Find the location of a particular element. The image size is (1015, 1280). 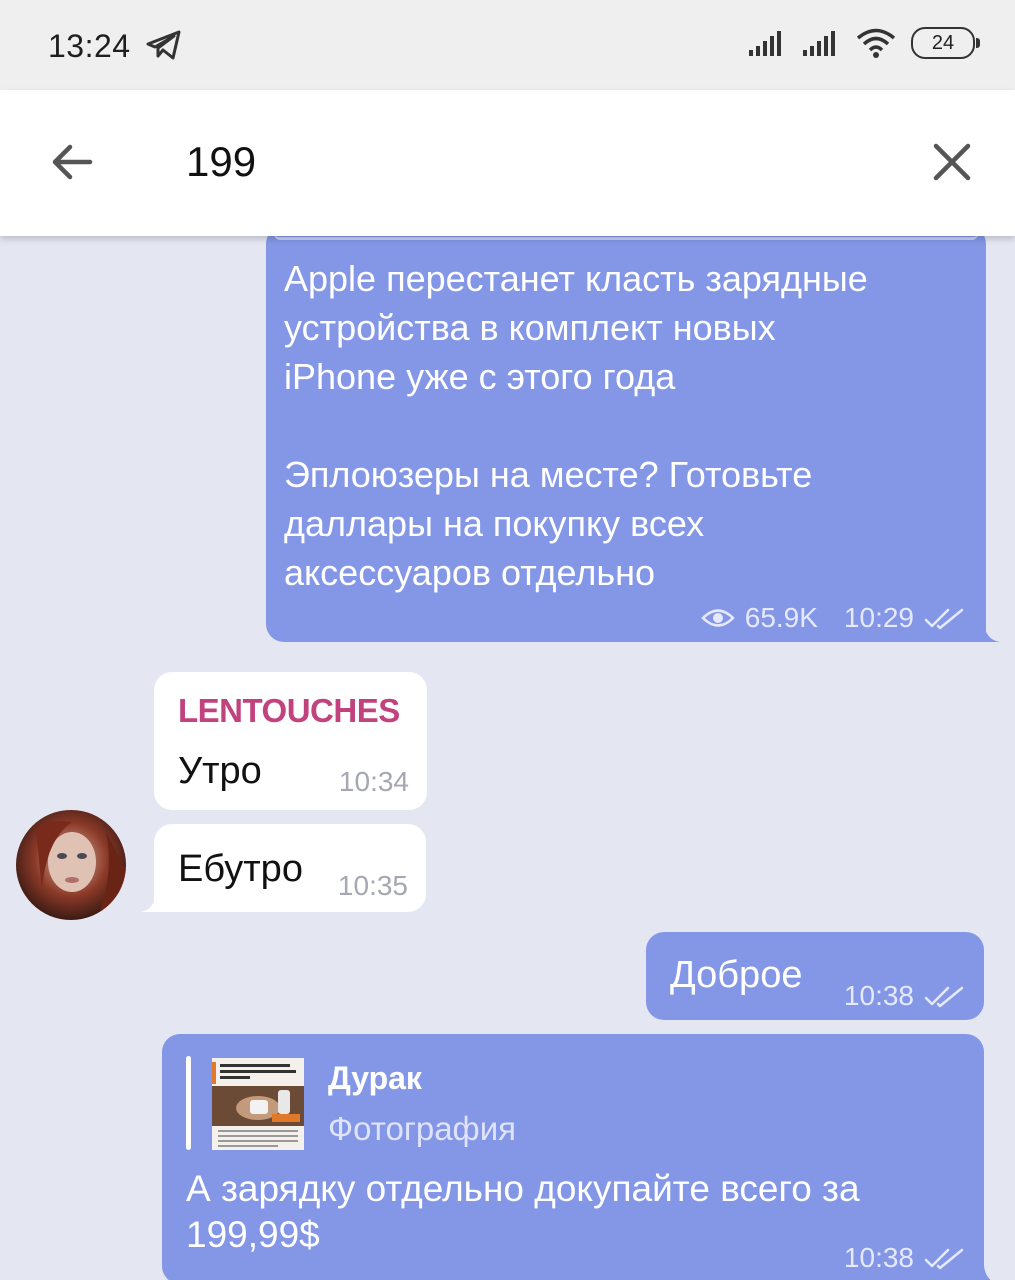

message-time: 10:35 is located at coordinates (372, 885).